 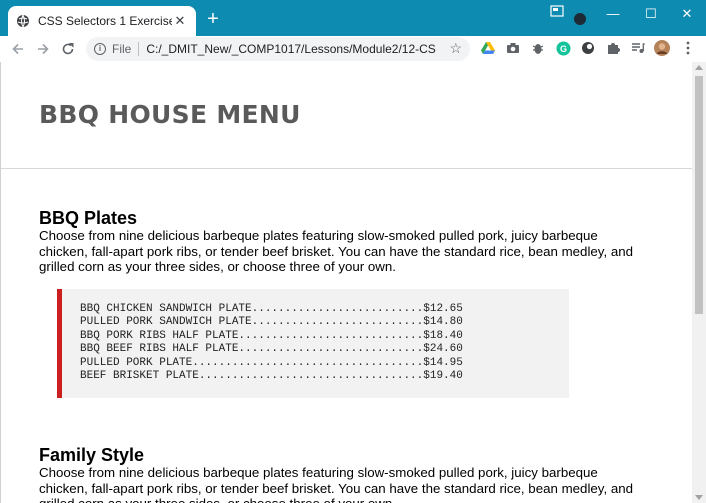 What do you see at coordinates (557, 11) in the screenshot?
I see `tab-search-icon` at bounding box center [557, 11].